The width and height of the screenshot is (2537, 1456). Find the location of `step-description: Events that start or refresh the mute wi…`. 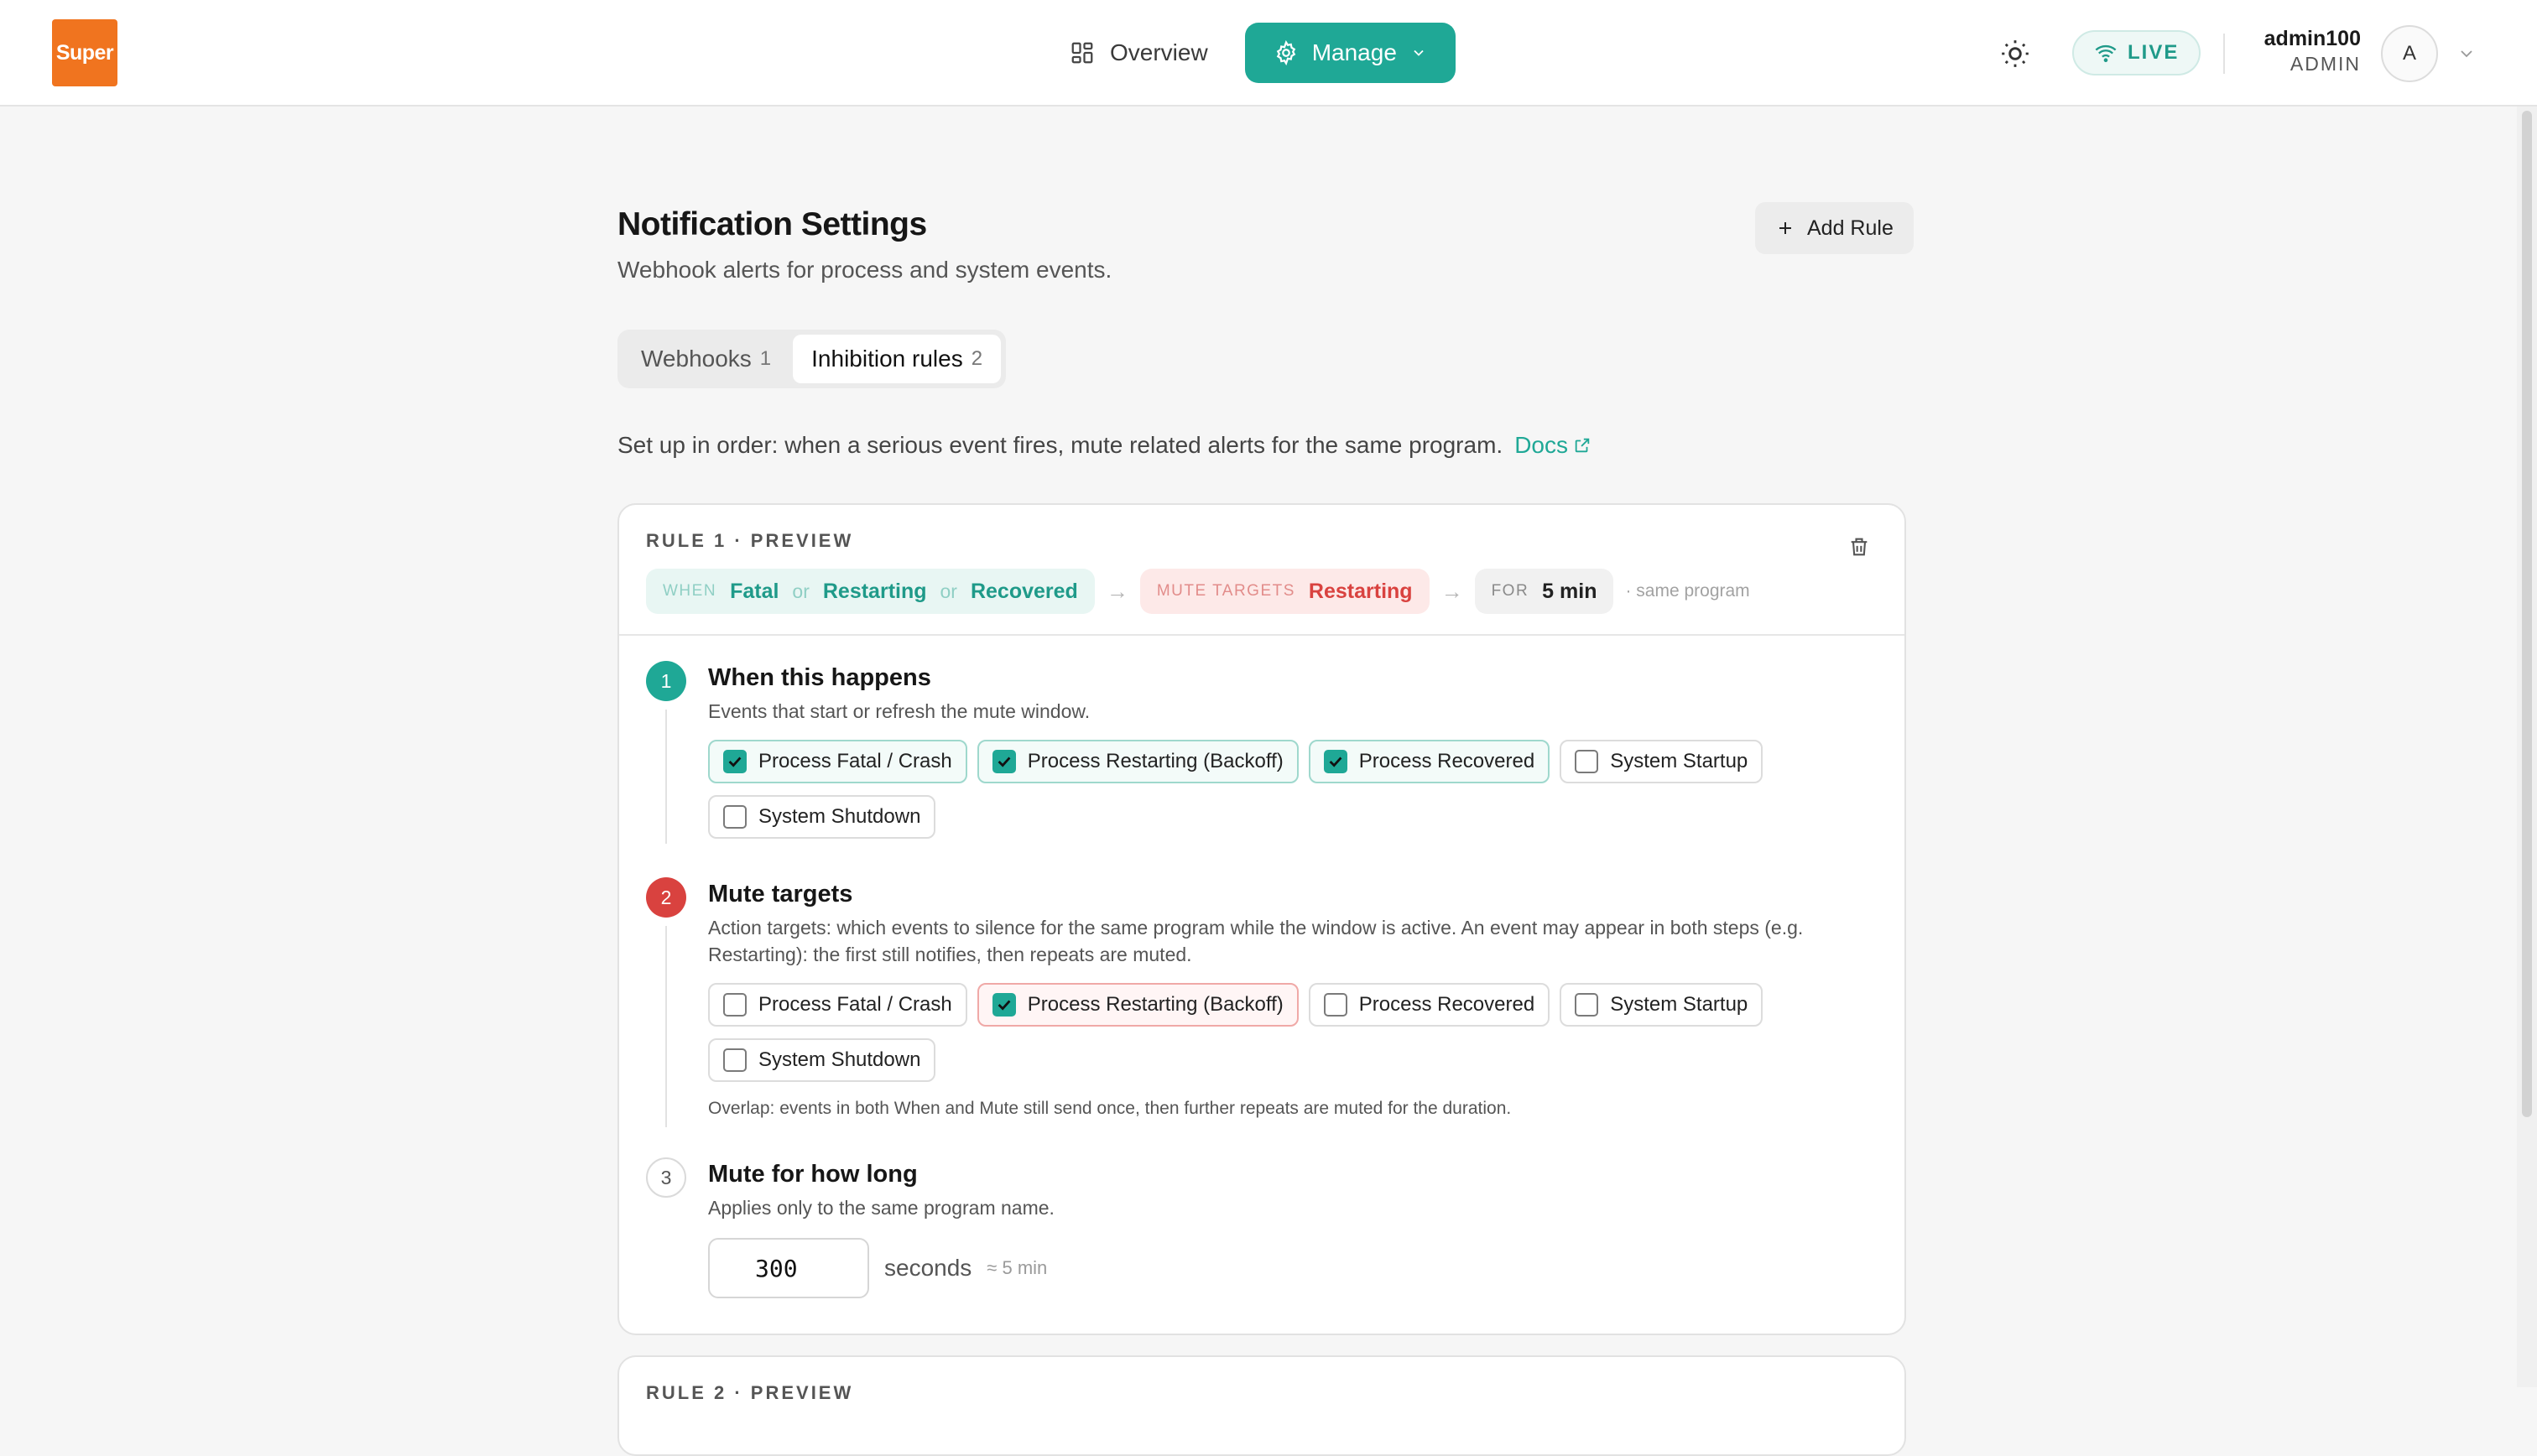

step-description: Events that start or refresh the mute wi… is located at coordinates (899, 711).